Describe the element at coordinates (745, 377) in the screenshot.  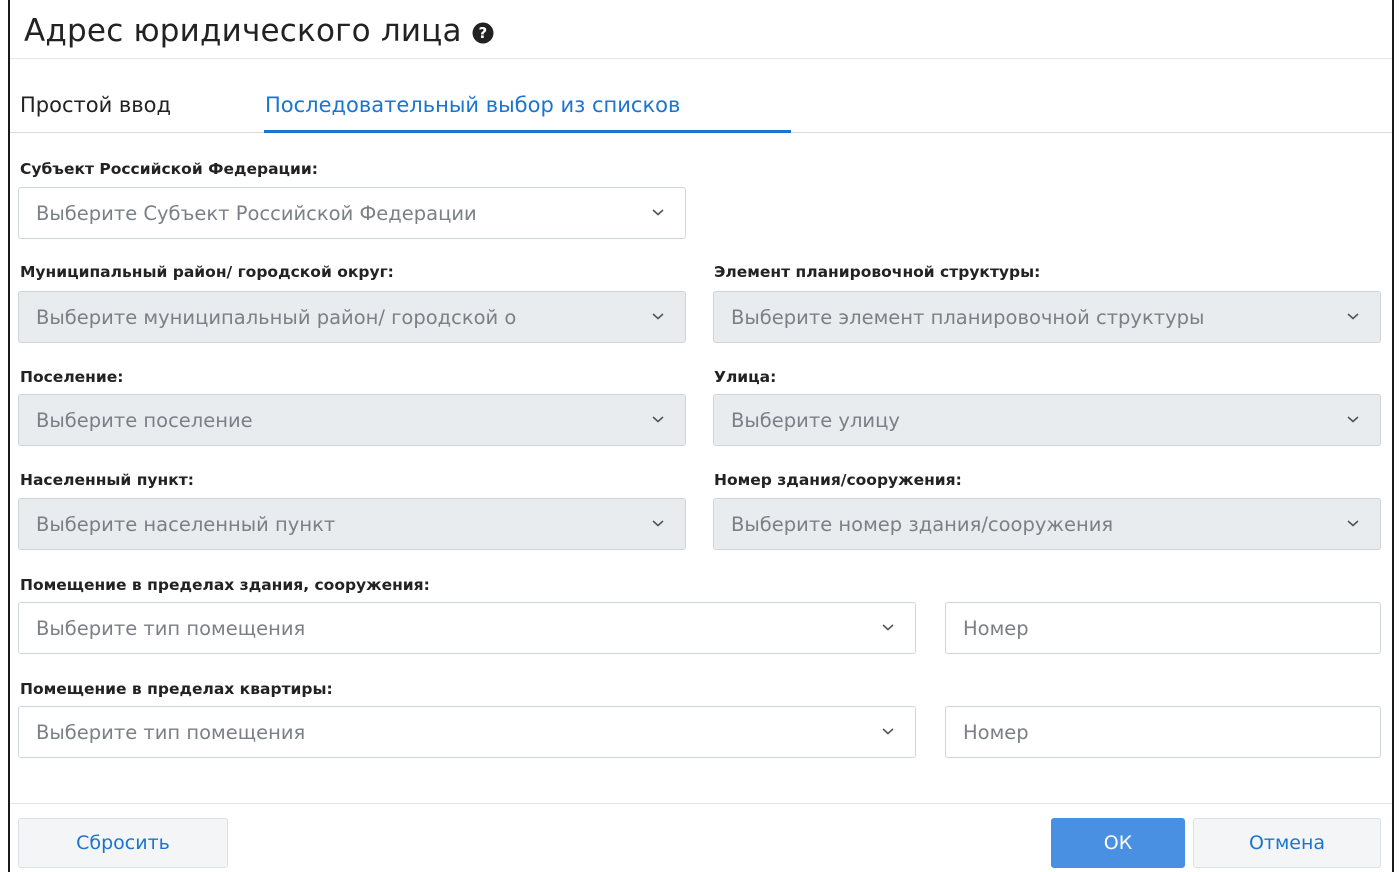
I see `street-label: Улица:` at that location.